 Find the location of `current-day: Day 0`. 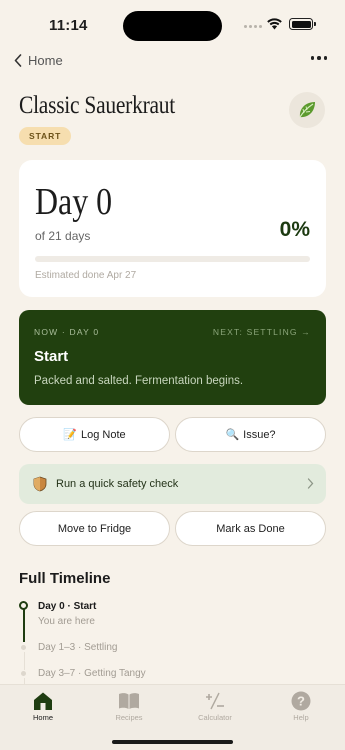

current-day: Day 0 is located at coordinates (74, 202).